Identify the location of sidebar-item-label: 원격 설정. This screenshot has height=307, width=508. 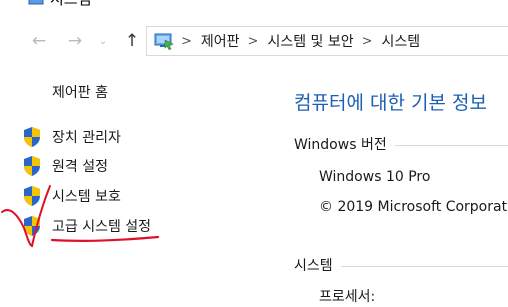
(80, 167).